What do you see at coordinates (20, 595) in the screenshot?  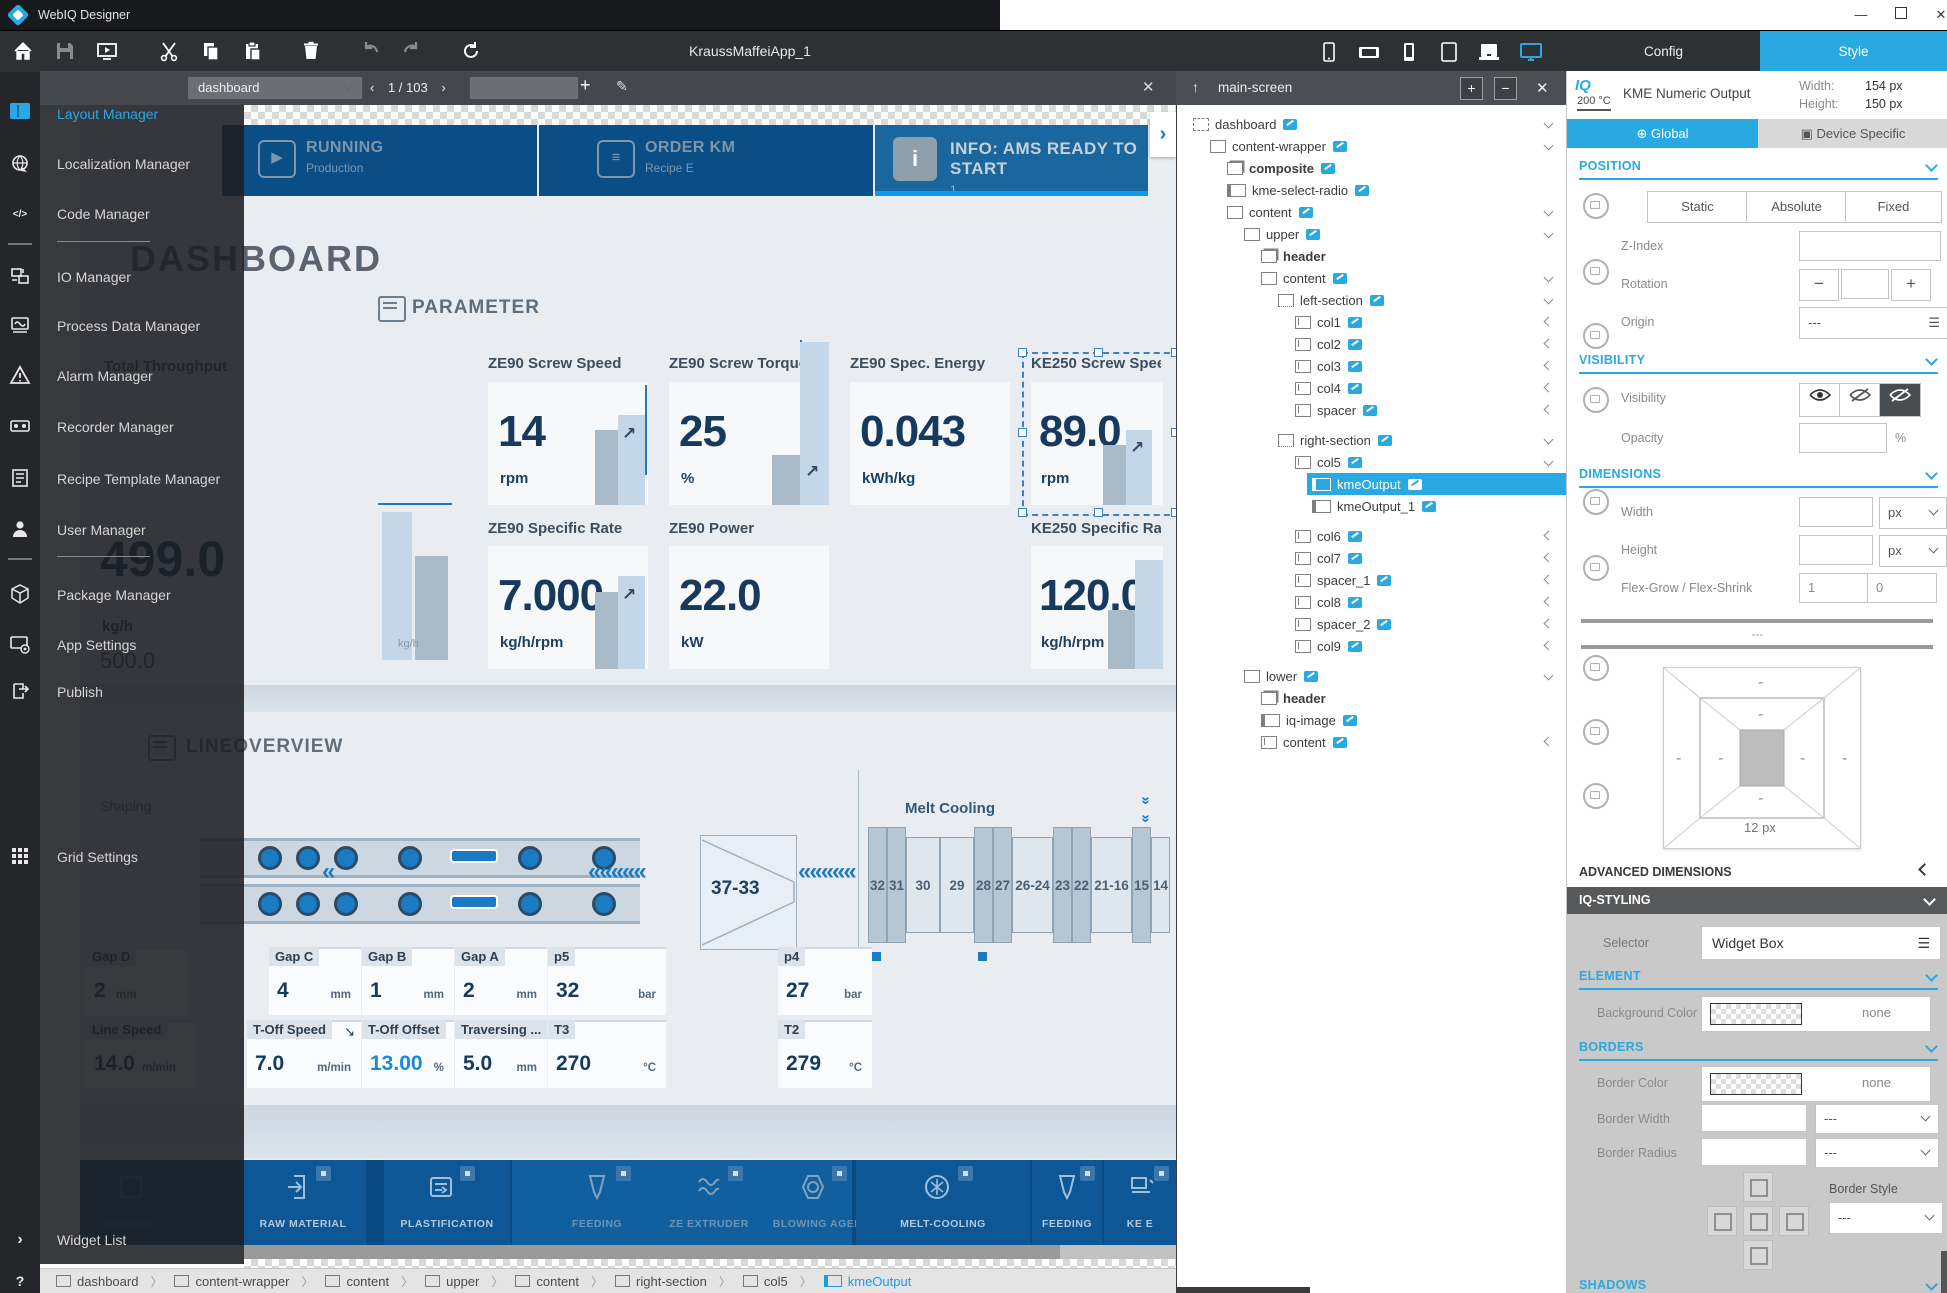 I see `package-manager-icon` at bounding box center [20, 595].